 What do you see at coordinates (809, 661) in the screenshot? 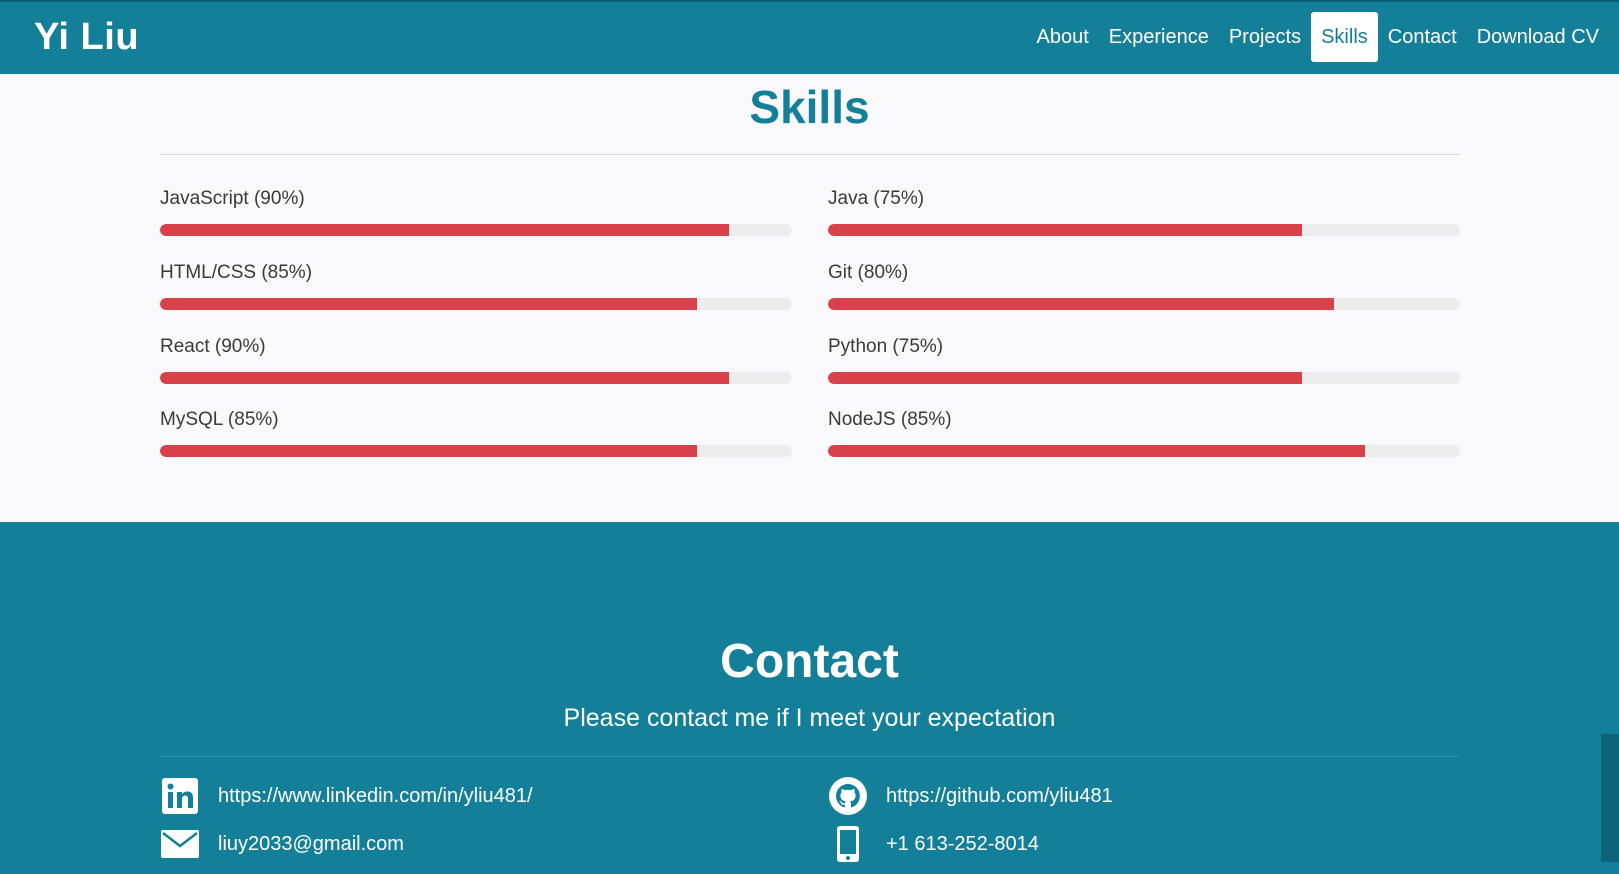
I see `contact-title: Contact` at bounding box center [809, 661].